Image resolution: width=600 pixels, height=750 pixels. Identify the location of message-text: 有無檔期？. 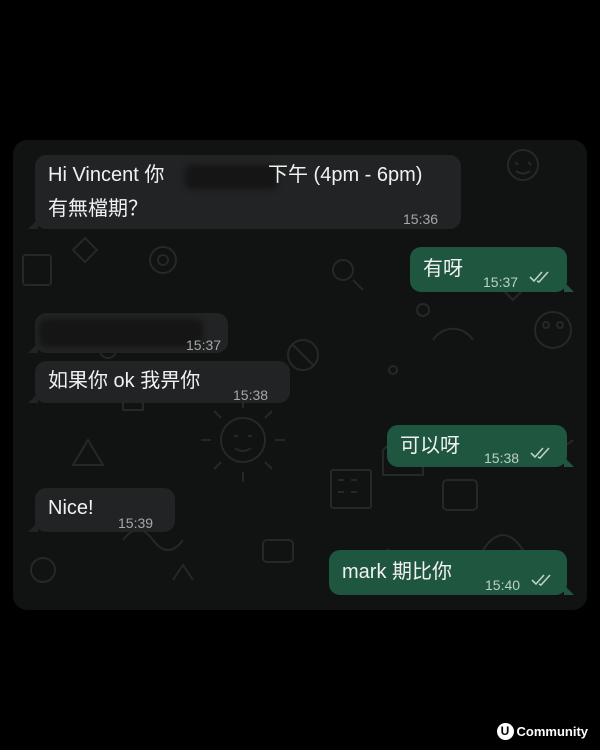
(98, 209).